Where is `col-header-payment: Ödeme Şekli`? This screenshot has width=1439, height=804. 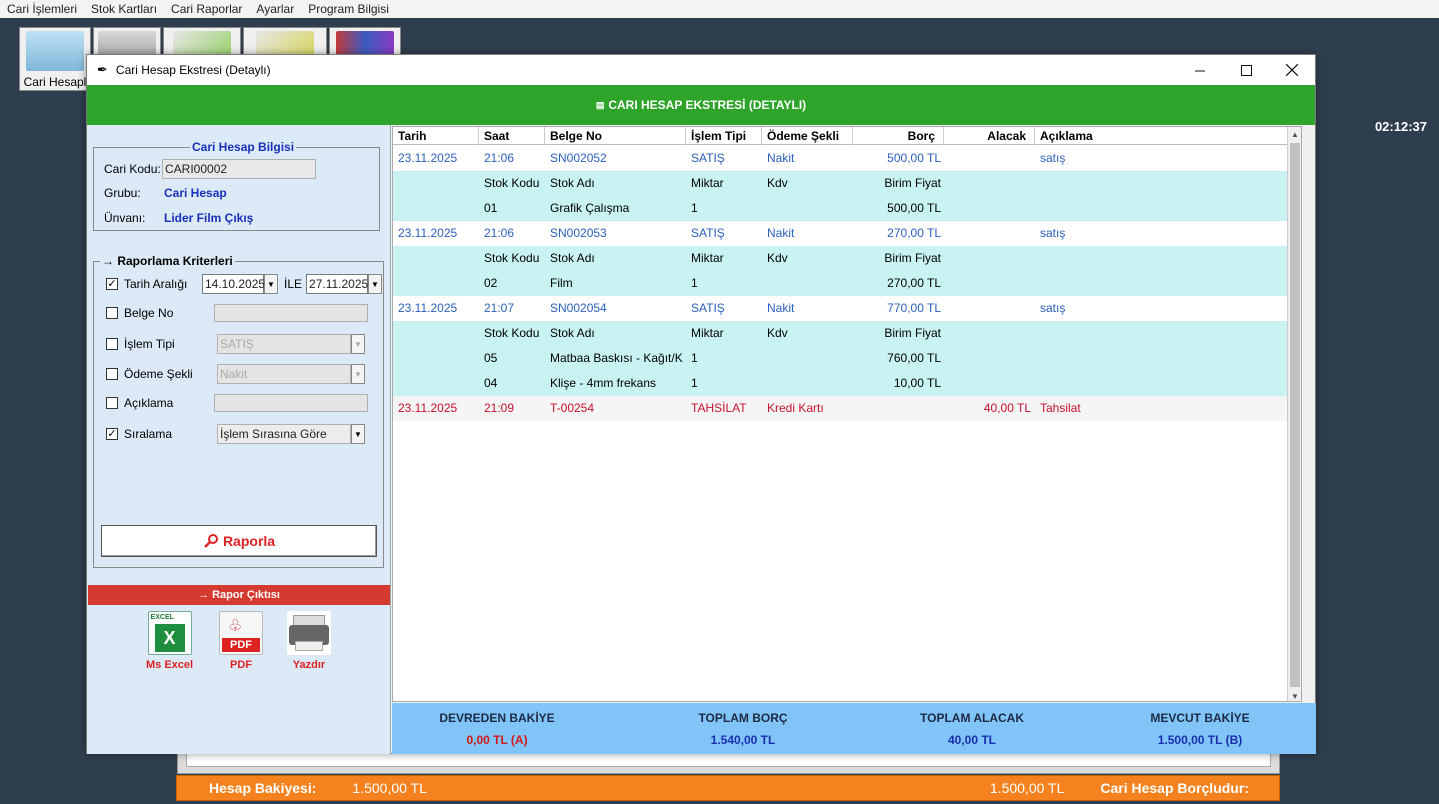
col-header-payment: Ödeme Şekli is located at coordinates (807, 136).